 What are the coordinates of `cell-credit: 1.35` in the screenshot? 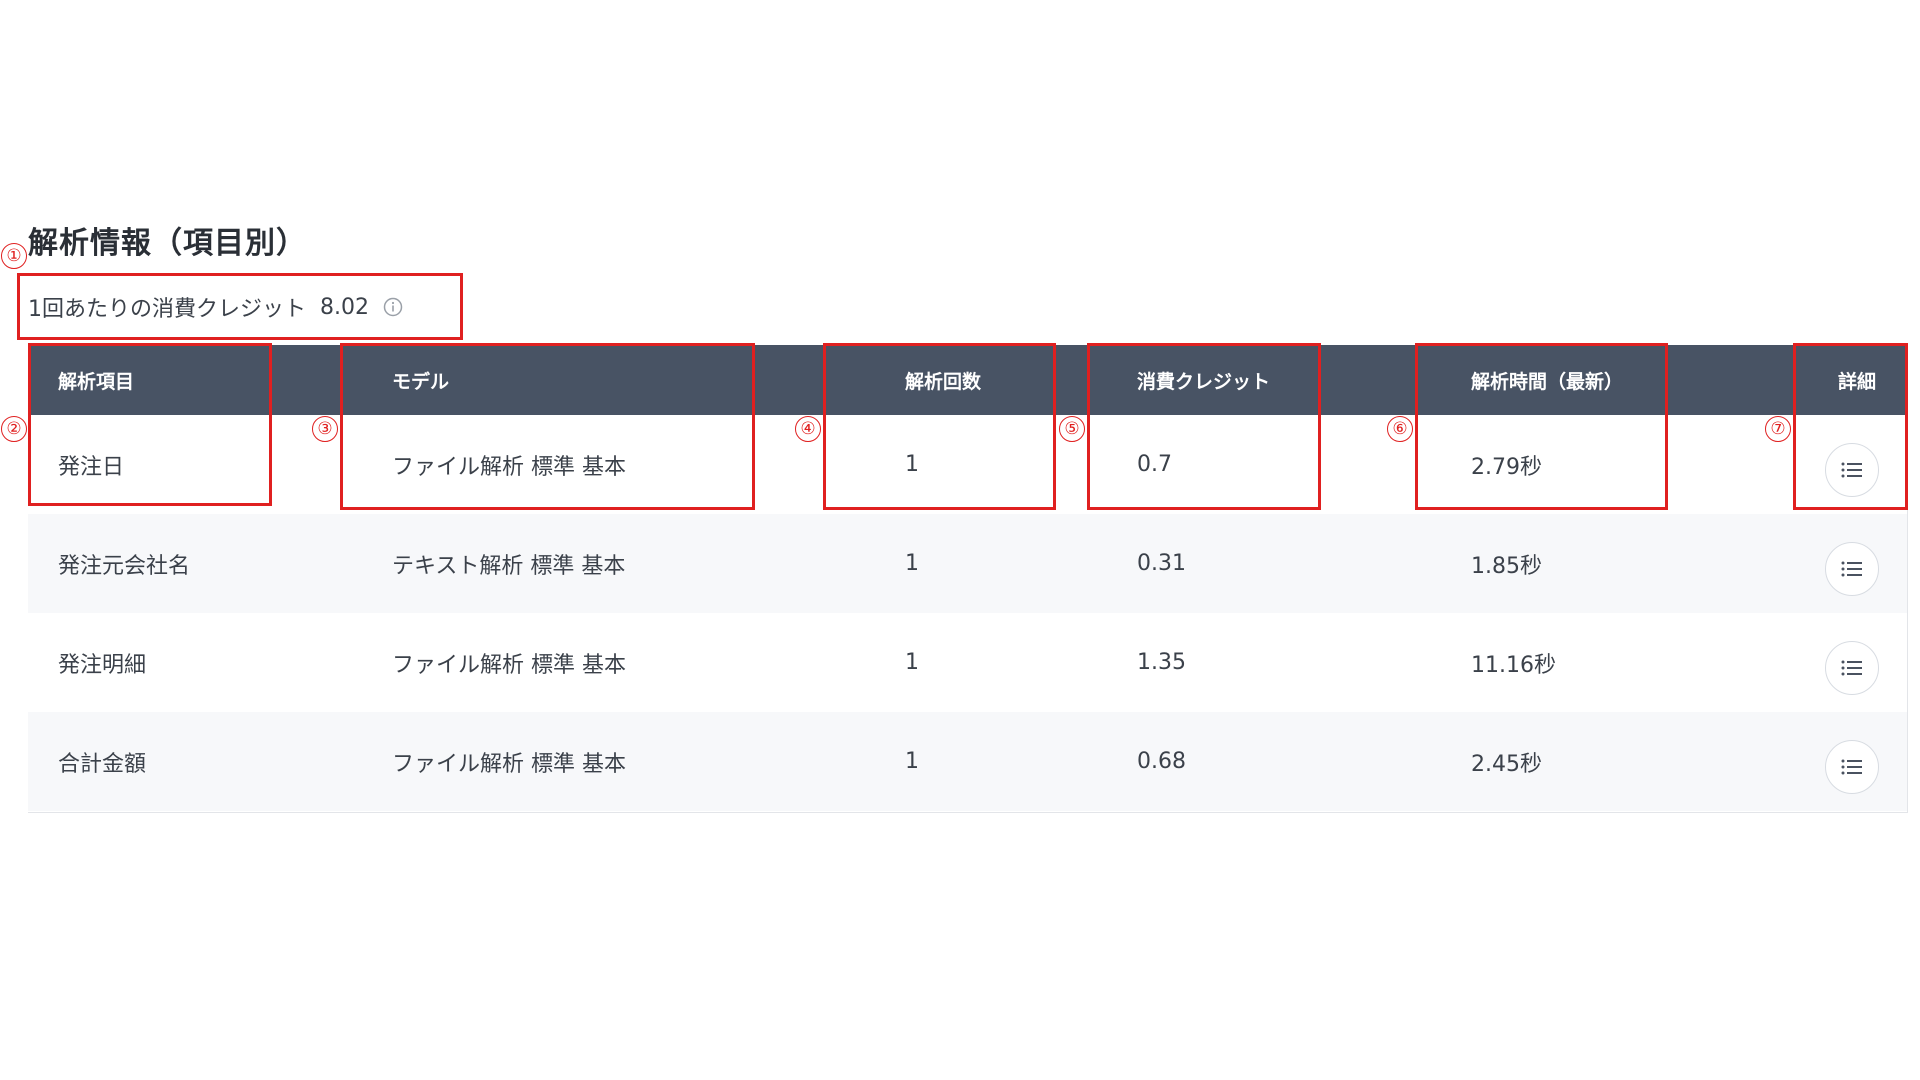 It's located at (1161, 662).